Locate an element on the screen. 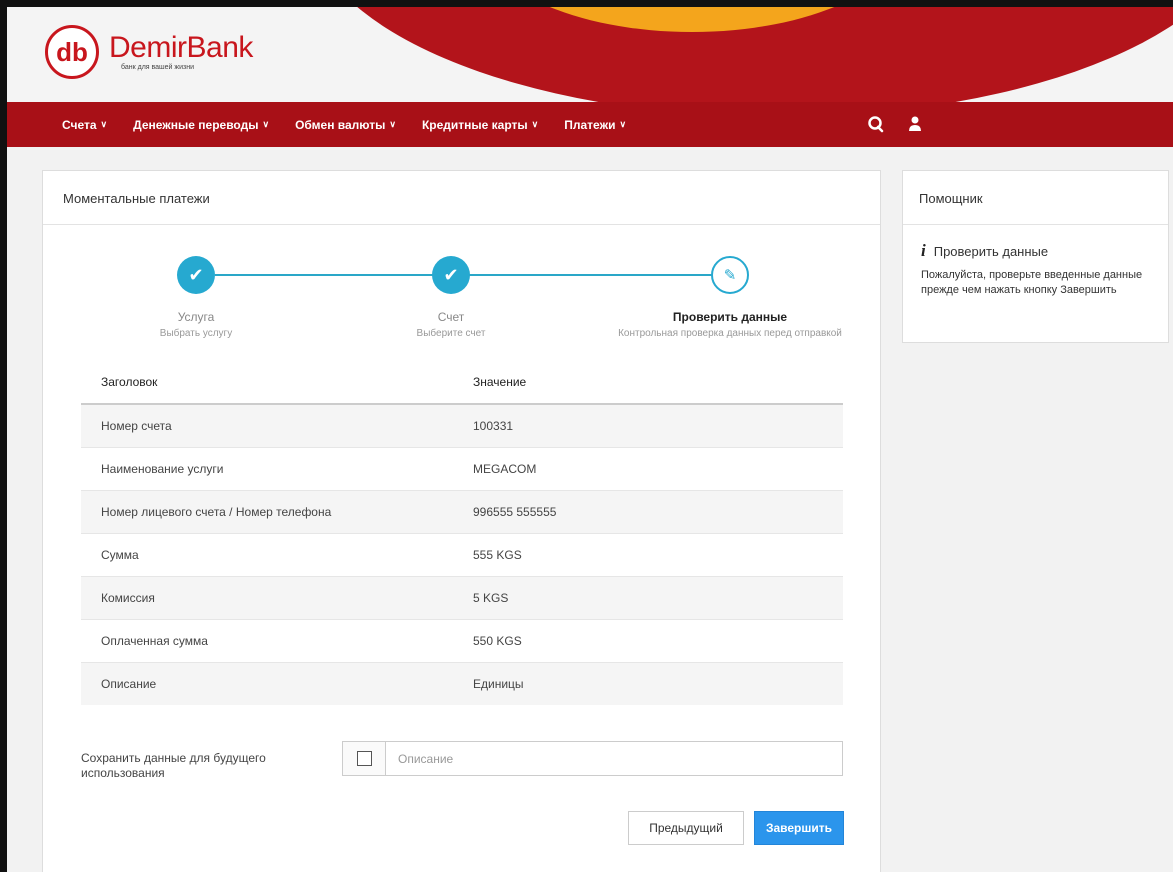 The width and height of the screenshot is (1173, 872). table-cell-label: Номер счета is located at coordinates (267, 425).